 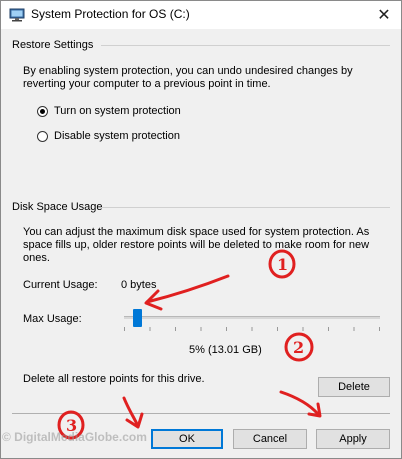 I want to click on apply-button: Apply, so click(x=353, y=439).